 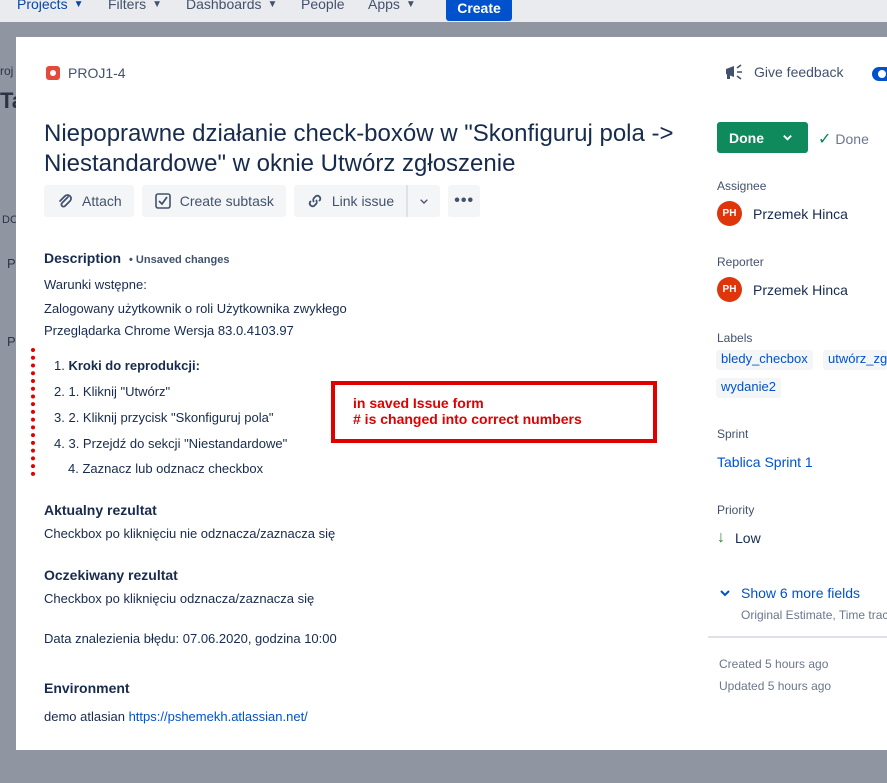 I want to click on reporter-field: PH Przemek Hinca, so click(x=782, y=289).